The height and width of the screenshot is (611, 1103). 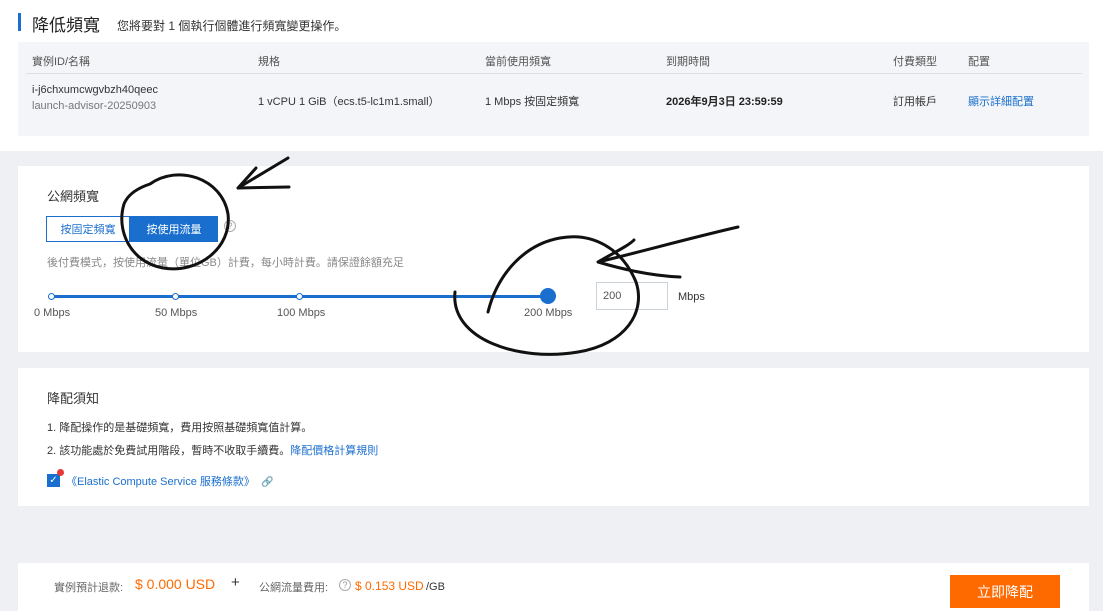 What do you see at coordinates (1005, 591) in the screenshot?
I see `submit-downgrade-button: 立即降配` at bounding box center [1005, 591].